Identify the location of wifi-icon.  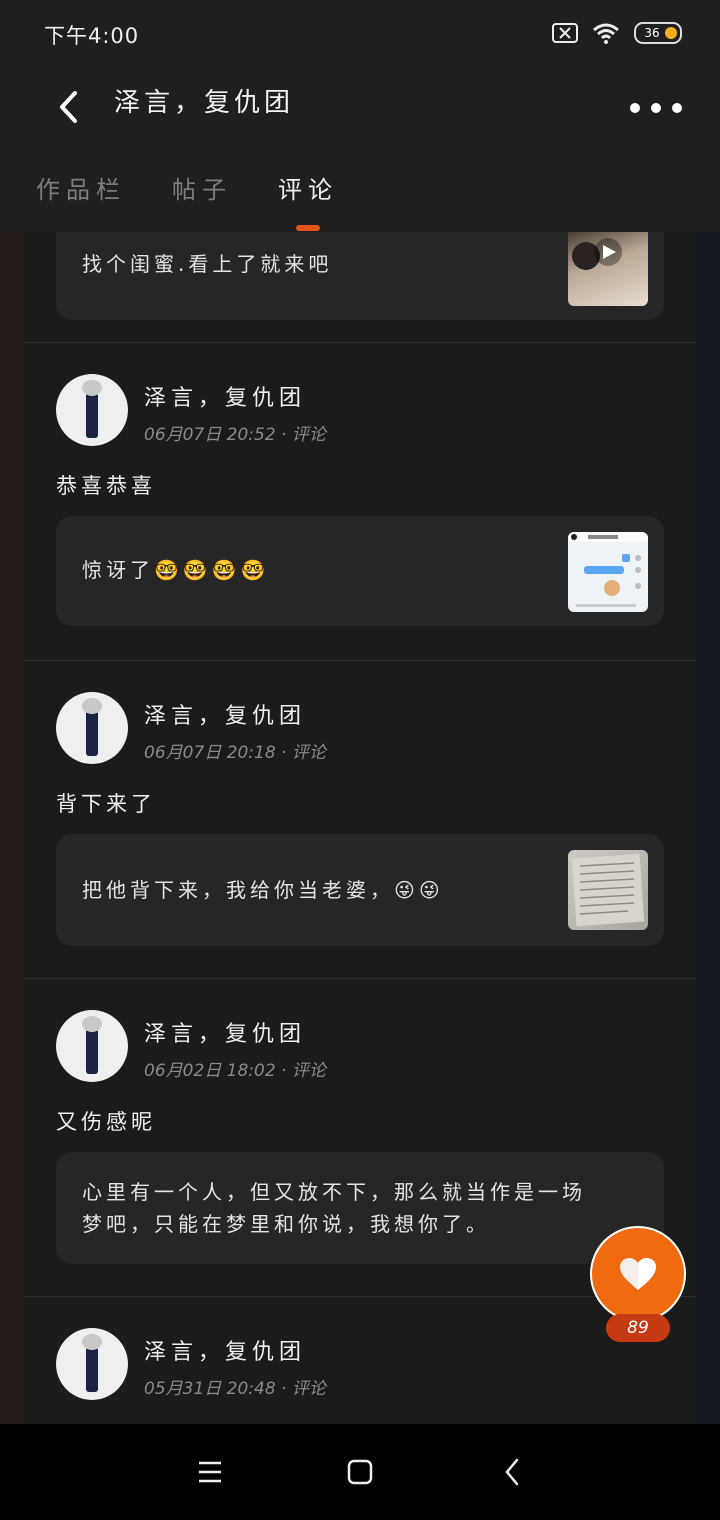
(606, 33).